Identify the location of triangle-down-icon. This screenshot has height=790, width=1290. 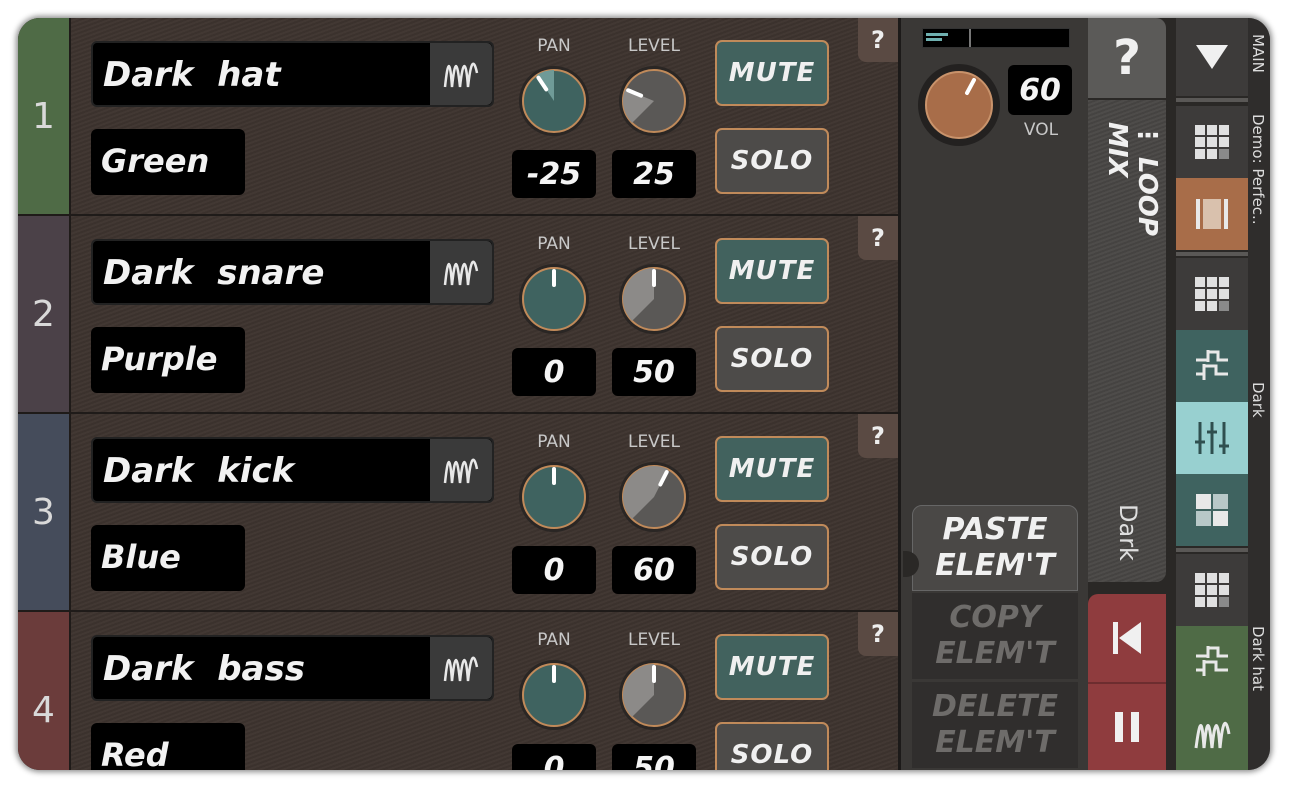
(1212, 57).